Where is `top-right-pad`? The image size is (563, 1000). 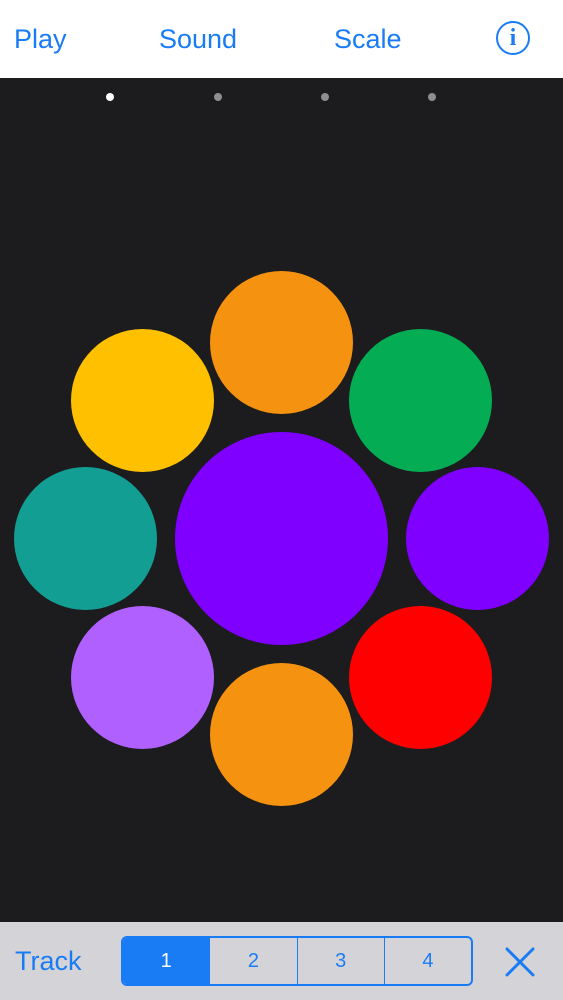 top-right-pad is located at coordinates (420, 400).